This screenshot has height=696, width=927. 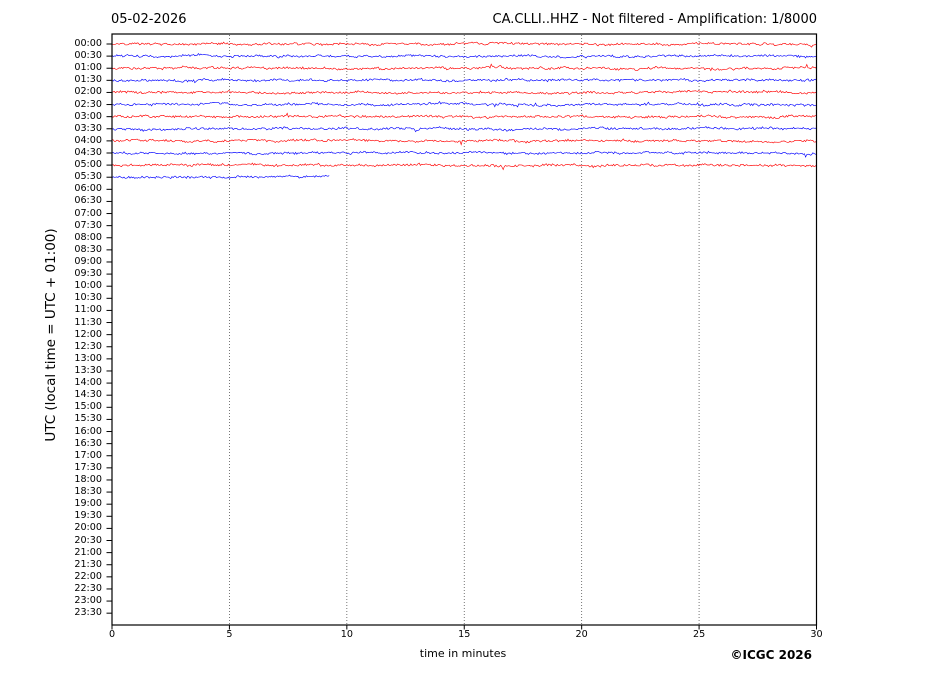 What do you see at coordinates (464, 634) in the screenshot?
I see `x-tick-label: 15` at bounding box center [464, 634].